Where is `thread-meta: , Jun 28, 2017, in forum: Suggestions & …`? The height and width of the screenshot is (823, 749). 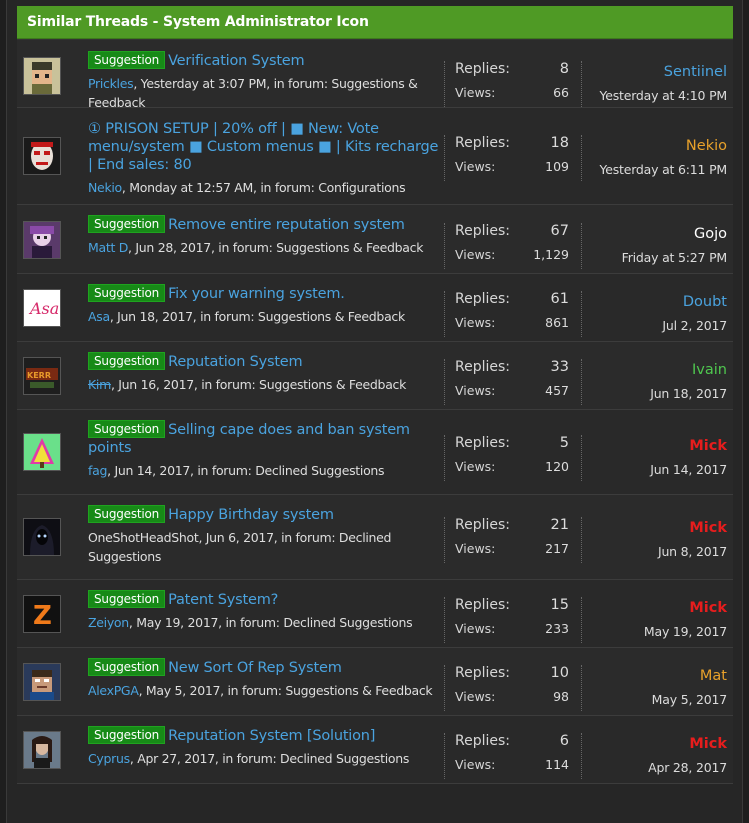 thread-meta: , Jun 28, 2017, in forum: Suggestions & … is located at coordinates (276, 247).